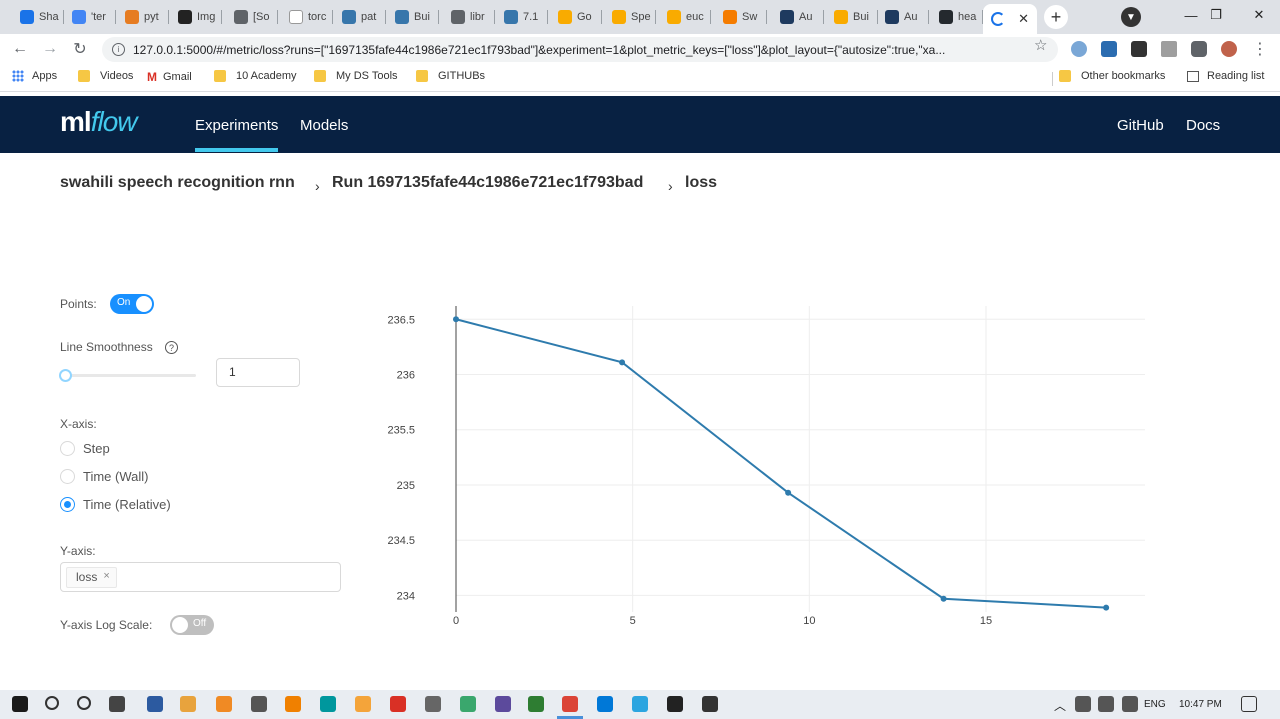 This screenshot has height=719, width=1280. I want to click on language-indicator: ENG, so click(1155, 704).